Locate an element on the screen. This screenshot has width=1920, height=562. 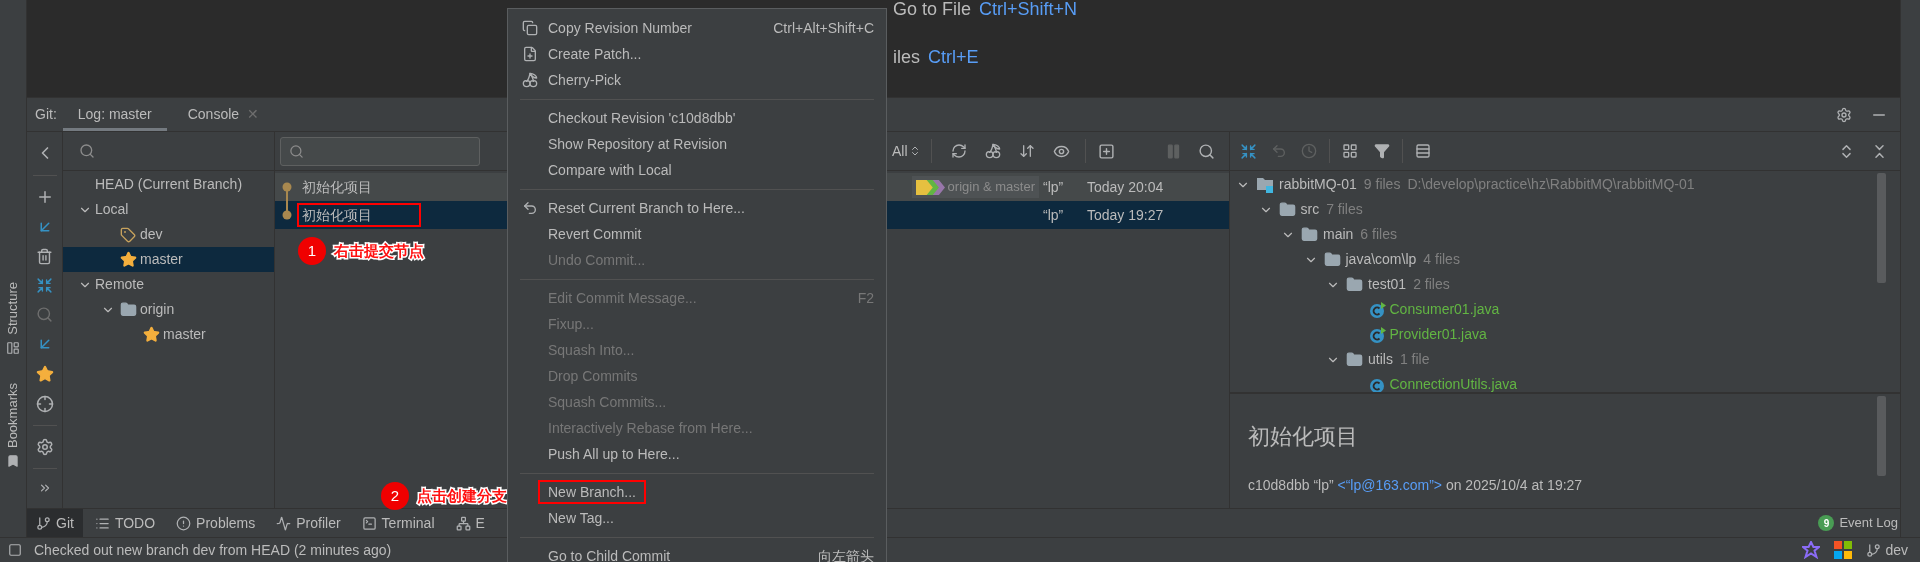
shortcut-text: Ctrl+E is located at coordinates (953, 57).